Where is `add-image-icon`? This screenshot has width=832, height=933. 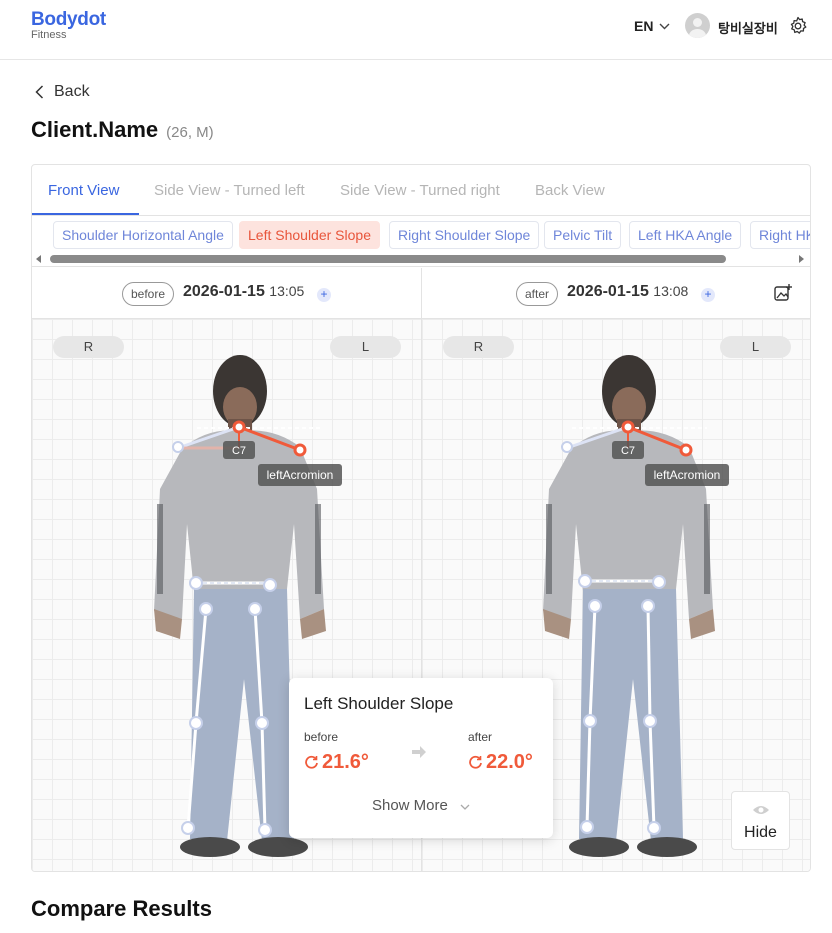
add-image-icon is located at coordinates (783, 293).